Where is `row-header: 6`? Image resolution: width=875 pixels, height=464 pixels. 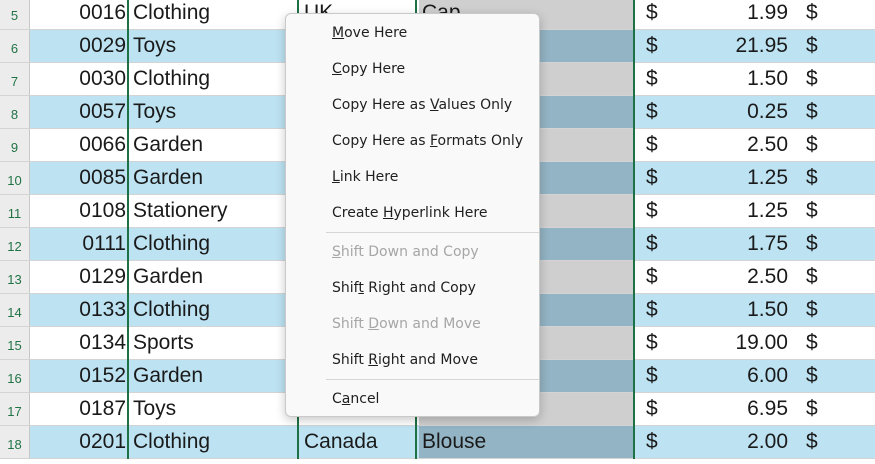
row-header: 6 is located at coordinates (15, 46).